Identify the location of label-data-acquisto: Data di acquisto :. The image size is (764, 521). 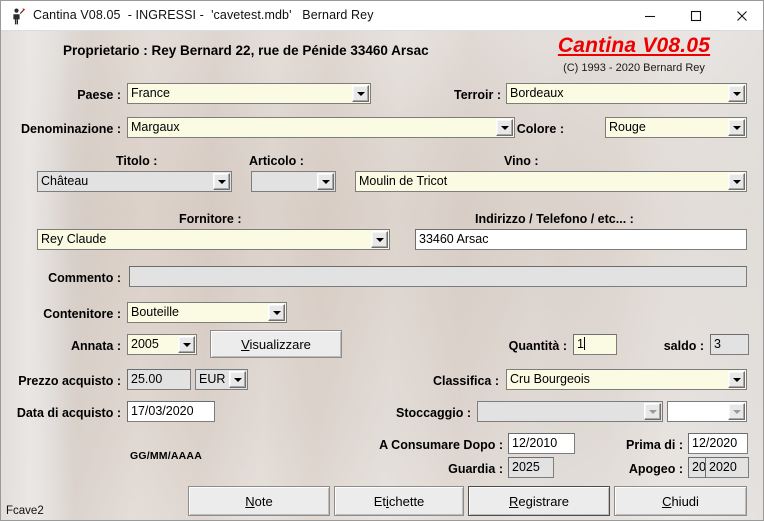
(68, 413).